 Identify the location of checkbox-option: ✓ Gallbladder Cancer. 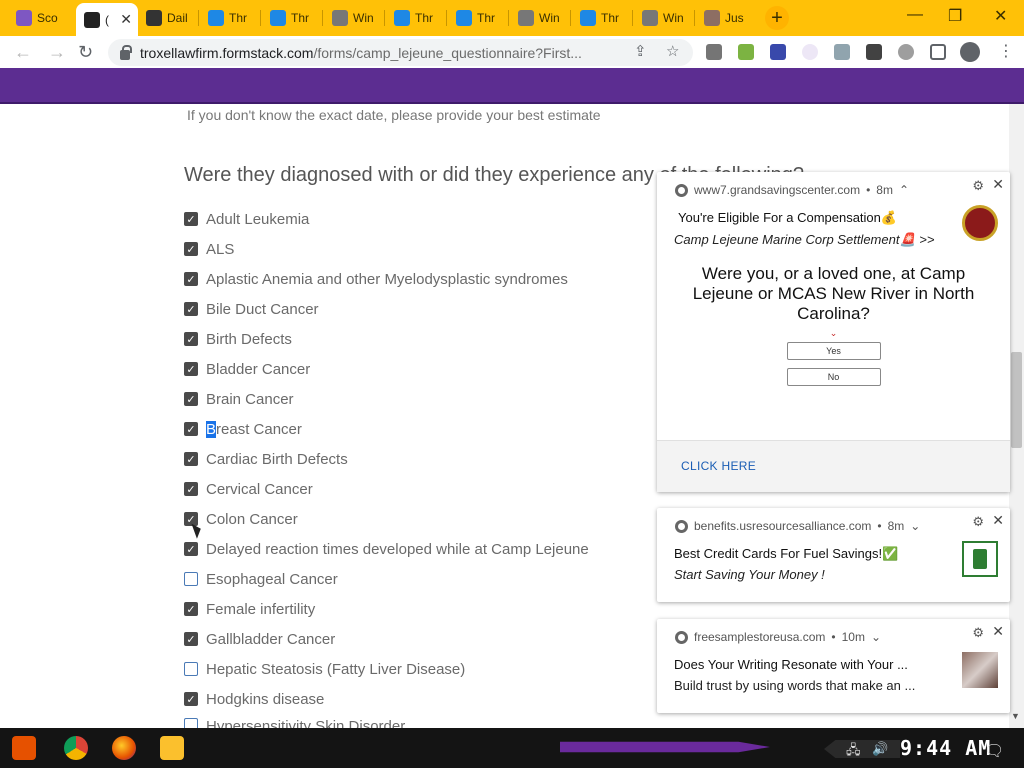
(259, 639).